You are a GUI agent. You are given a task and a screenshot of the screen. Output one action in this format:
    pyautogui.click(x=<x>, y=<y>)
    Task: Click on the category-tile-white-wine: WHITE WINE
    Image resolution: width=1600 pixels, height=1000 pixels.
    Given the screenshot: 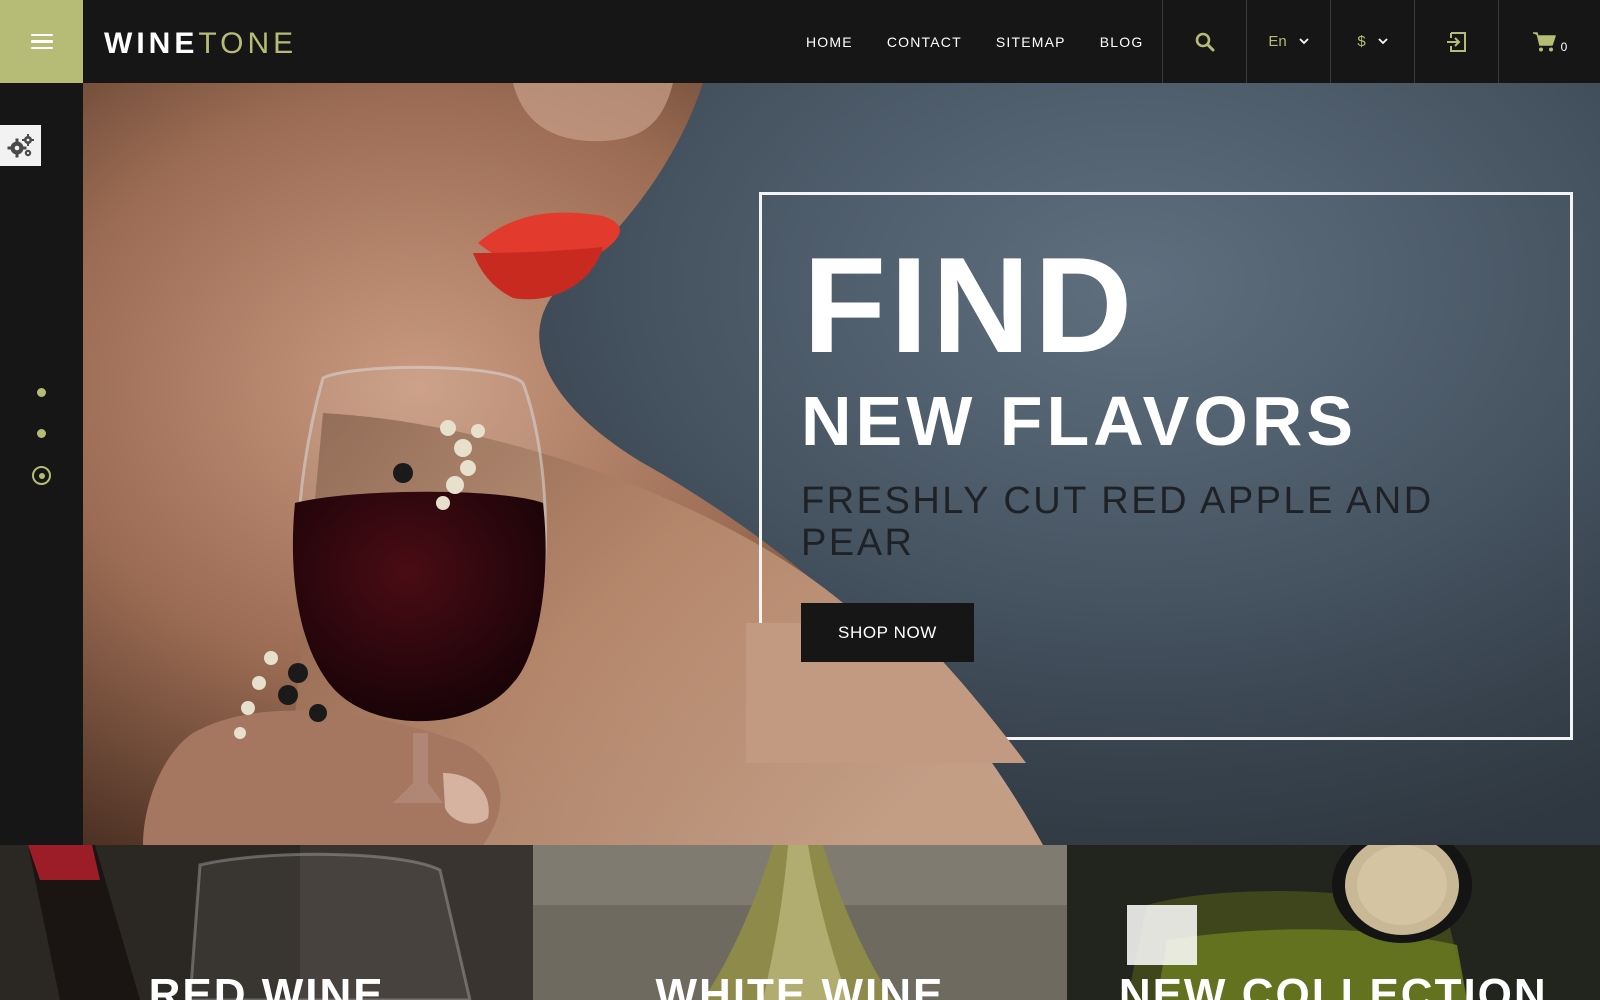 What is the action you would take?
    pyautogui.click(x=800, y=922)
    